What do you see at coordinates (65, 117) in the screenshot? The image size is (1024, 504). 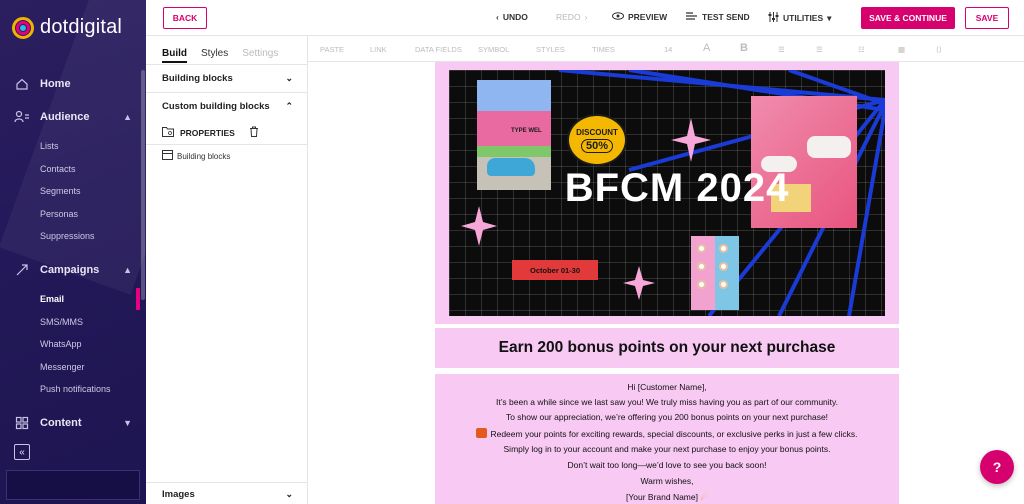 I see `nav-audience-label: Audience` at bounding box center [65, 117].